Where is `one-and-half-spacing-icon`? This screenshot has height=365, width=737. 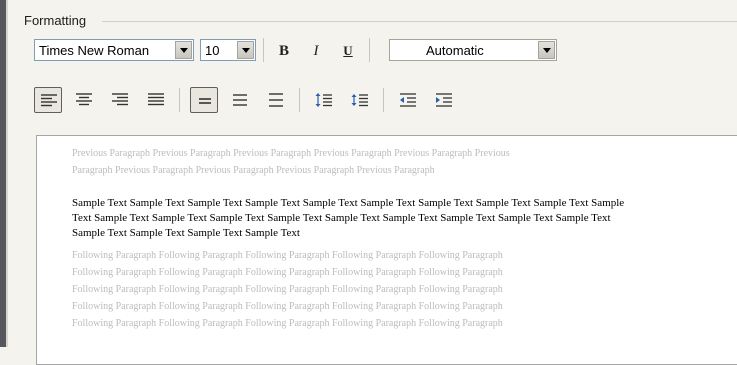
one-and-half-spacing-icon is located at coordinates (240, 100).